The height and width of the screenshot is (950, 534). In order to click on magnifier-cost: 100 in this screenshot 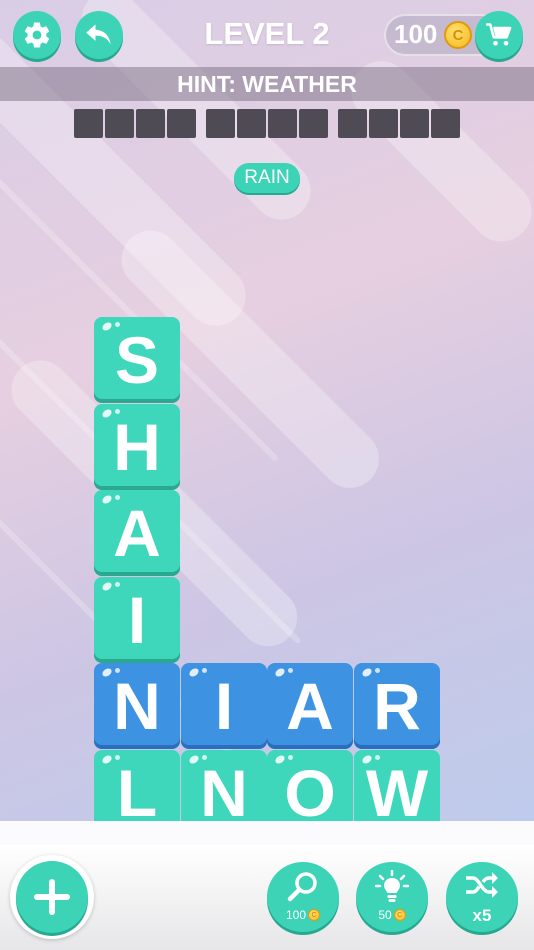, I will do `click(296, 915)`.